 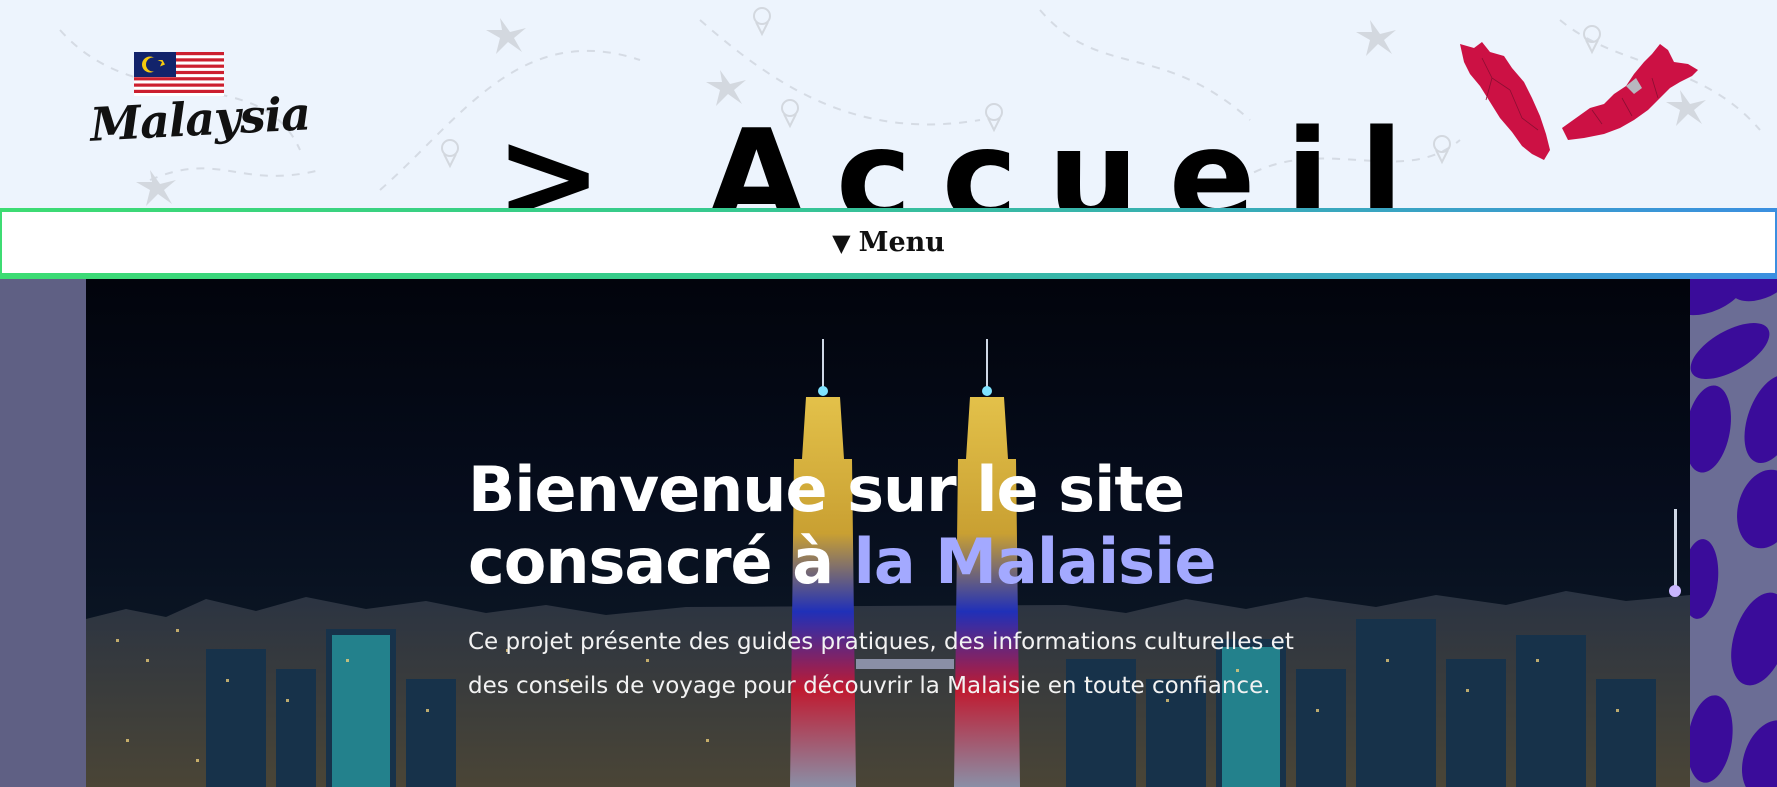 What do you see at coordinates (43, 533) in the screenshot?
I see `left-side-panel` at bounding box center [43, 533].